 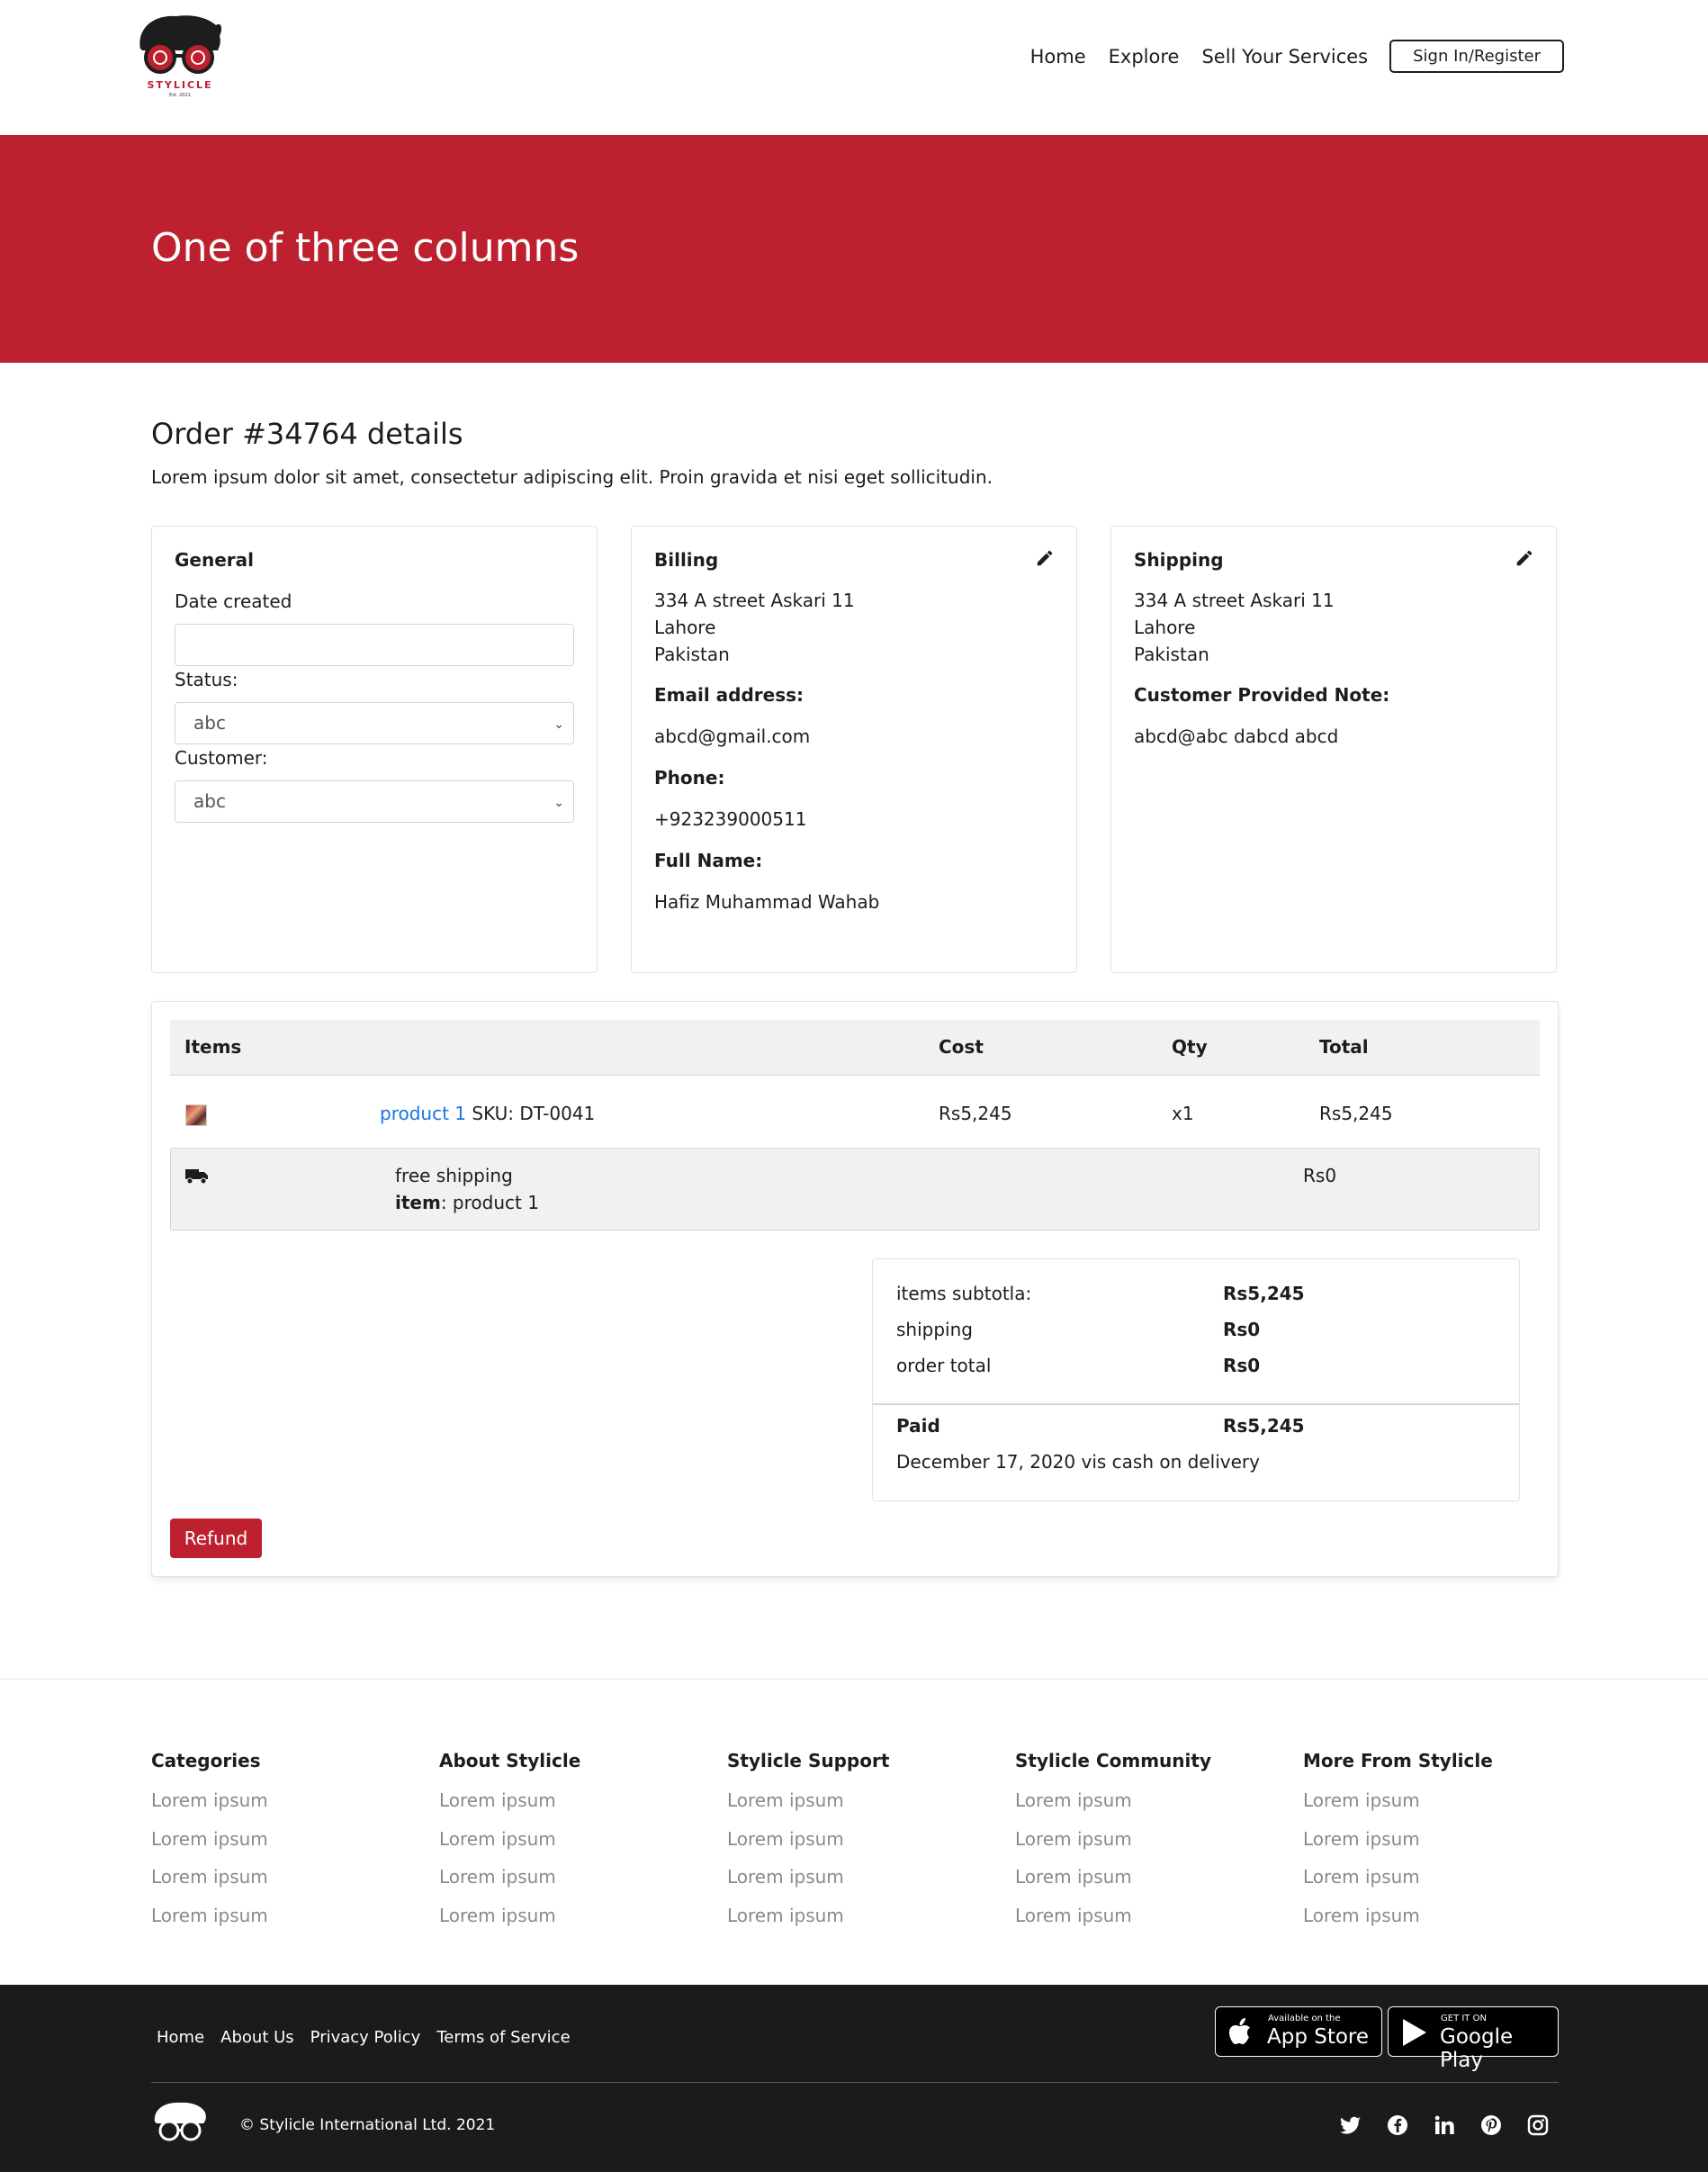 I want to click on shipping-title: Shipping, so click(x=1179, y=560).